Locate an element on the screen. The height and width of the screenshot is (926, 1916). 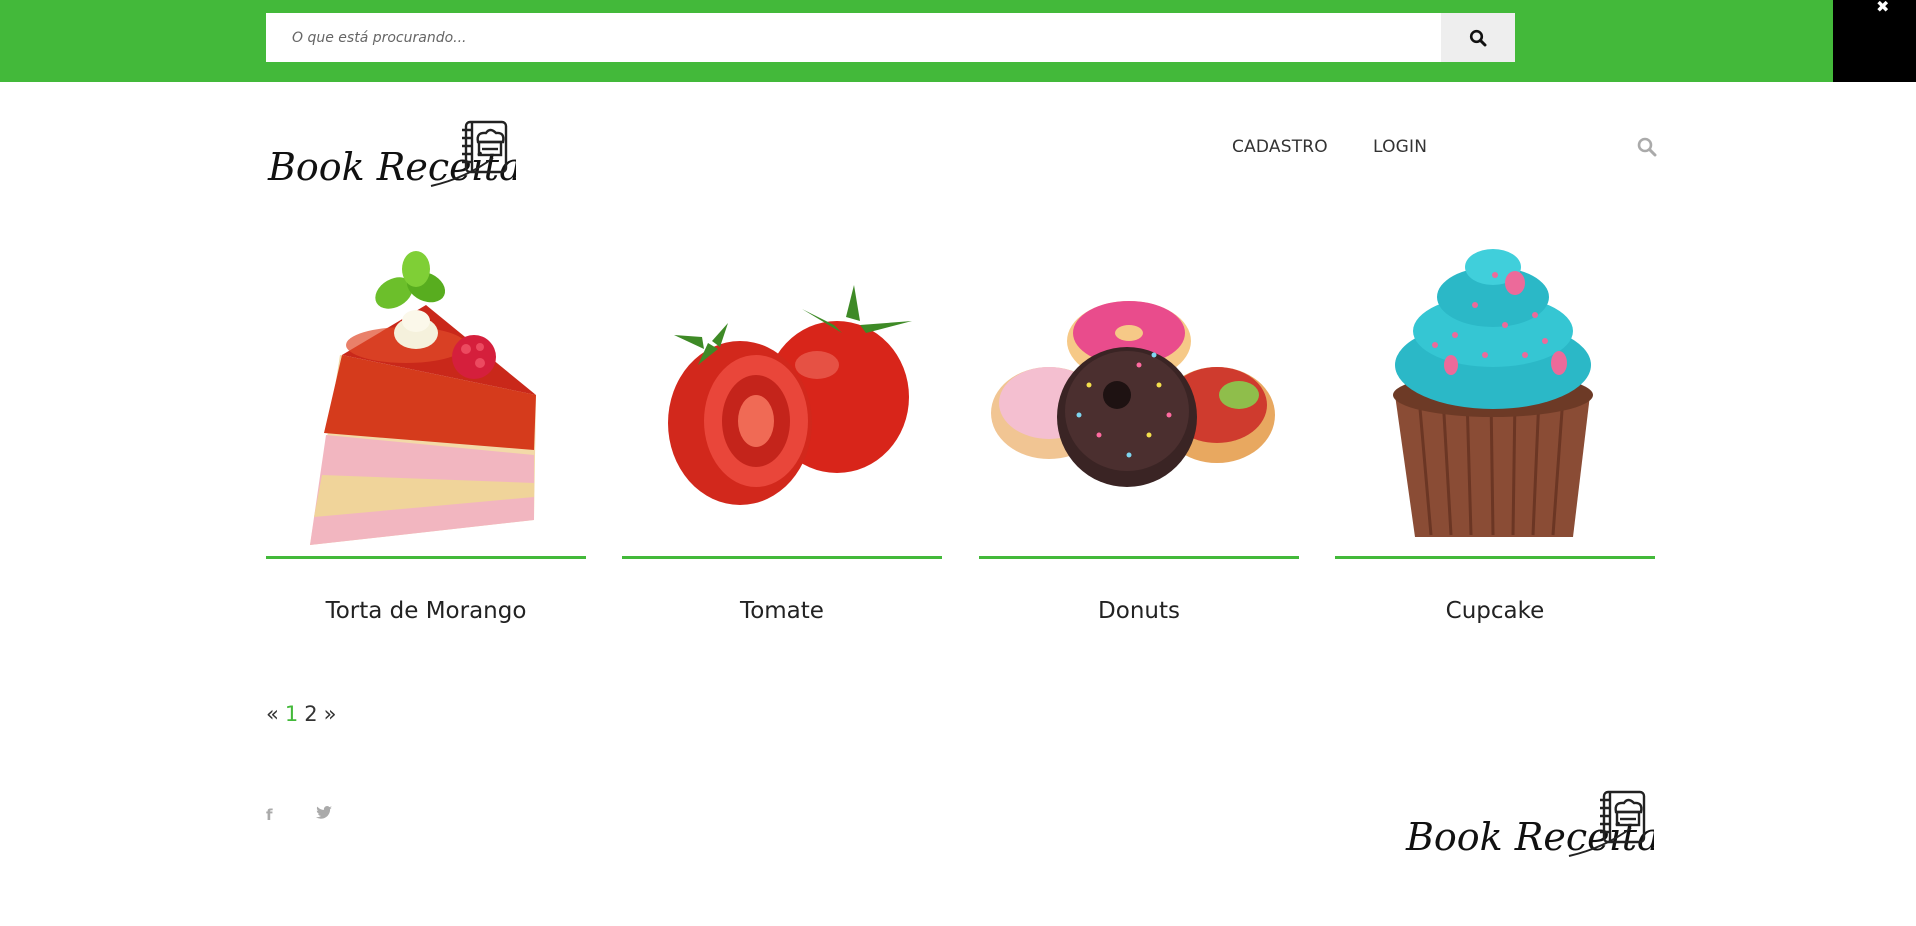
top-search-bar is located at coordinates (958, 41).